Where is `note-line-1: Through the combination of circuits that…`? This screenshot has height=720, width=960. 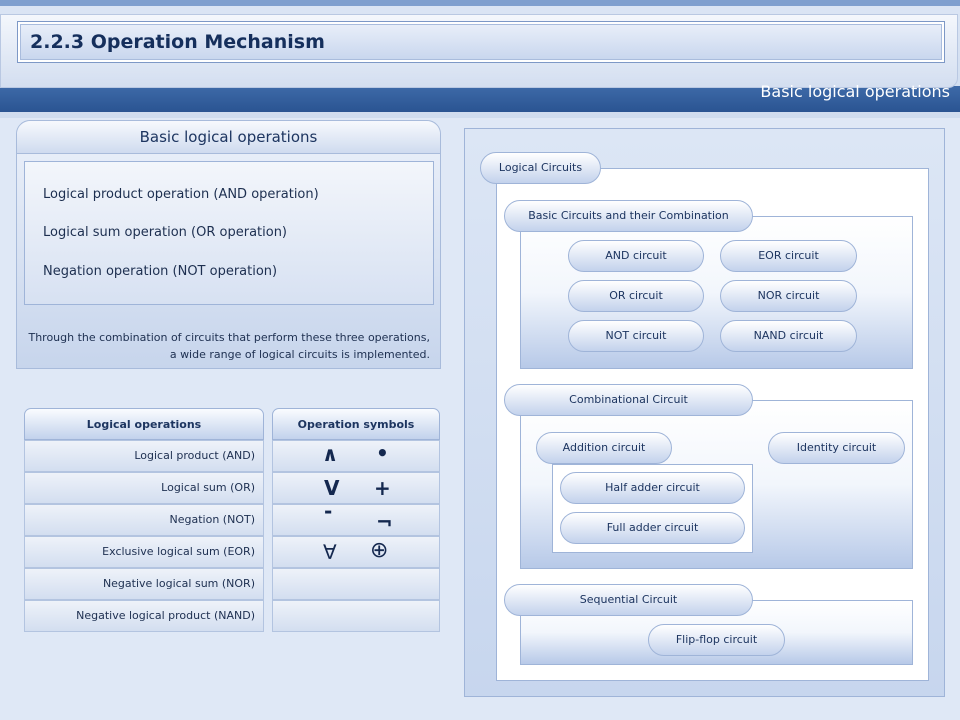
note-line-1: Through the combination of circuits that… is located at coordinates (229, 337).